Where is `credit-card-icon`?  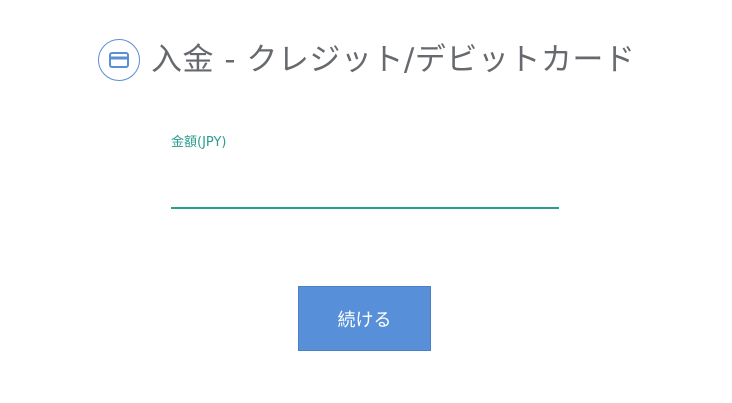 credit-card-icon is located at coordinates (119, 60).